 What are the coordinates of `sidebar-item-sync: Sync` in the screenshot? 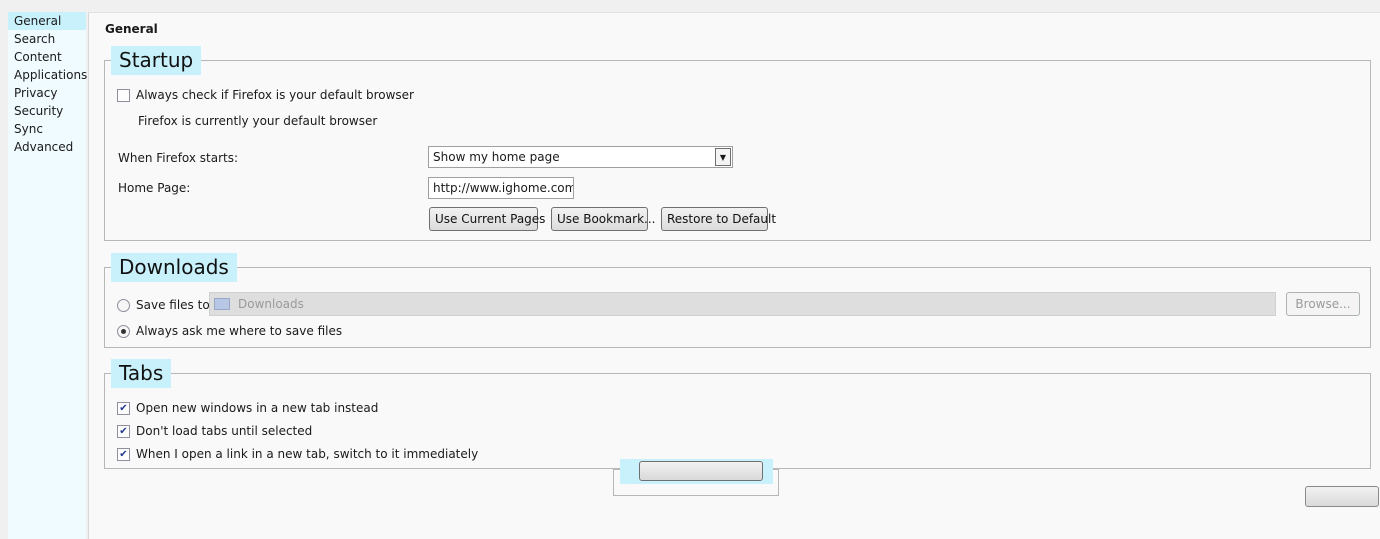 It's located at (47, 129).